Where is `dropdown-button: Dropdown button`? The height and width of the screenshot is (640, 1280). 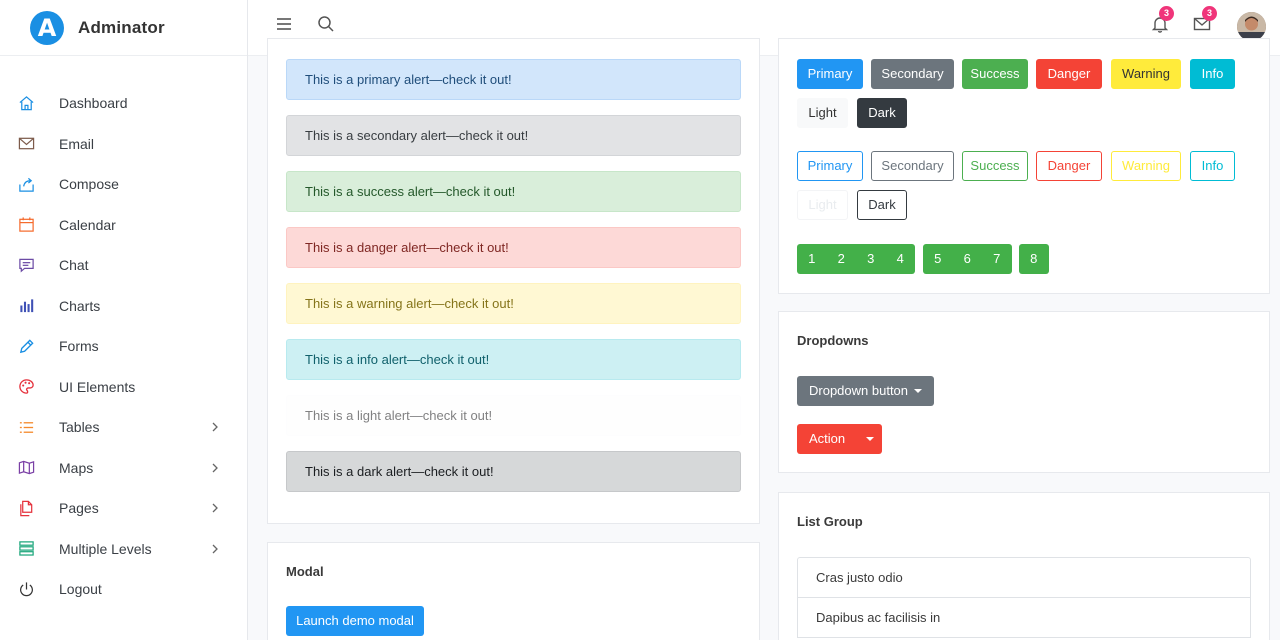 dropdown-button: Dropdown button is located at coordinates (865, 391).